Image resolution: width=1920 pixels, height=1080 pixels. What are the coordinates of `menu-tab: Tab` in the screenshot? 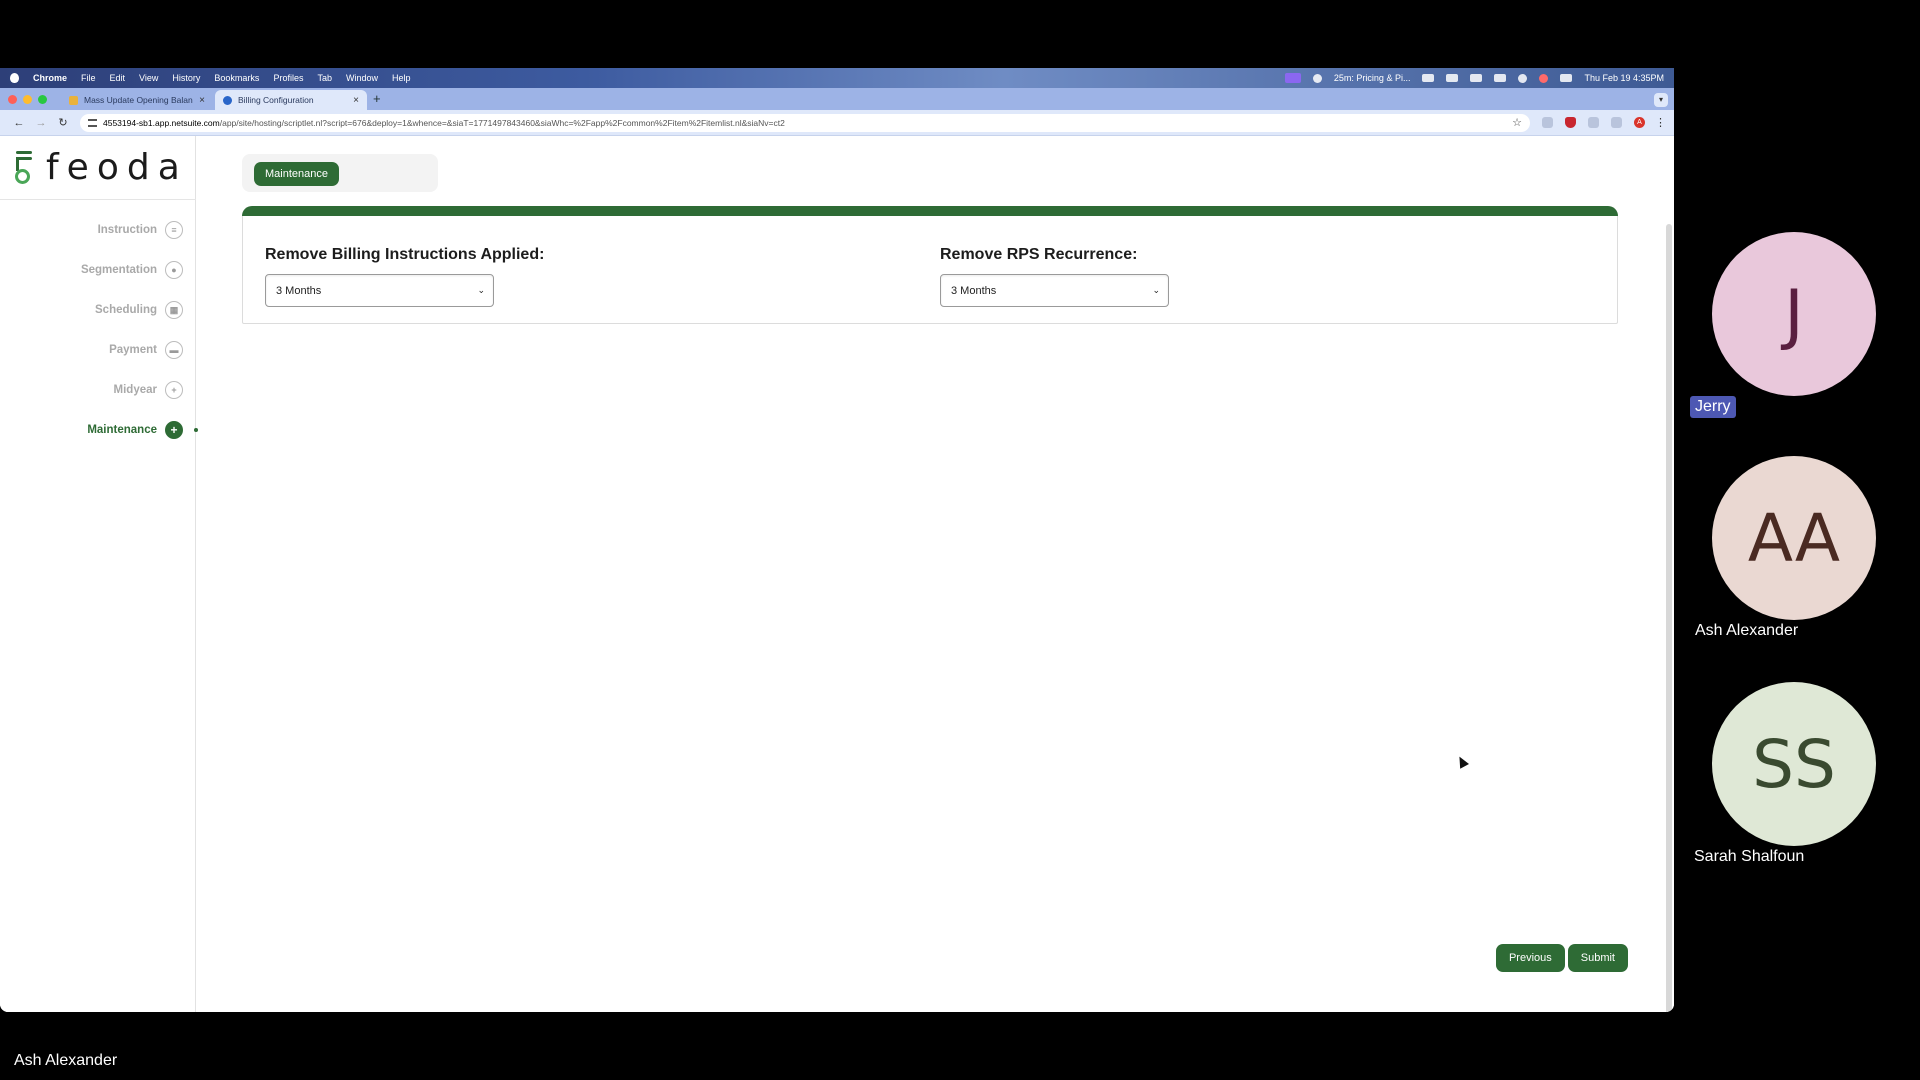 It's located at (324, 78).